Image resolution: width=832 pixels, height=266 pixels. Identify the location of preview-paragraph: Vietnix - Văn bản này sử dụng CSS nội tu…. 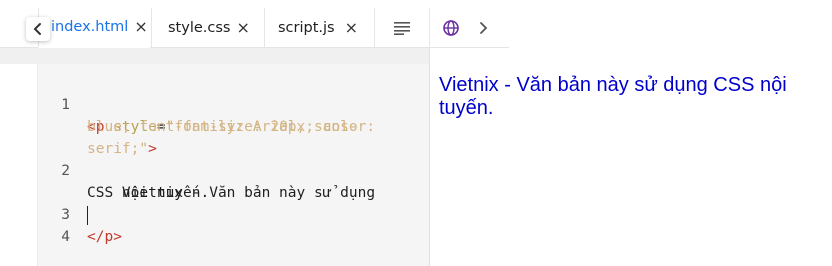
(613, 96).